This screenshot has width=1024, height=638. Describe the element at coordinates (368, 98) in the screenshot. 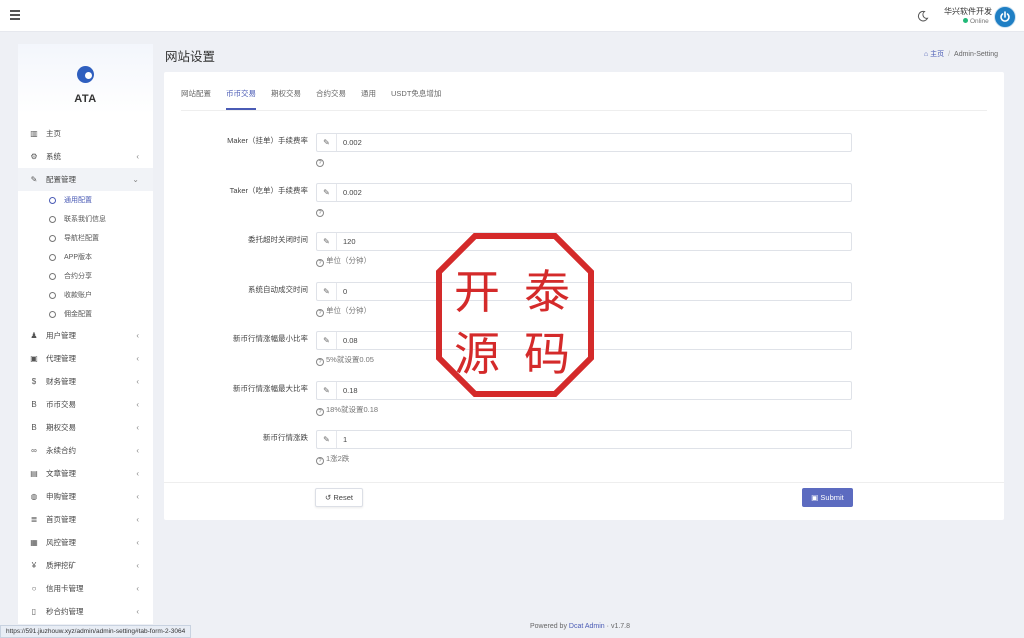

I see `tab: 通用` at that location.